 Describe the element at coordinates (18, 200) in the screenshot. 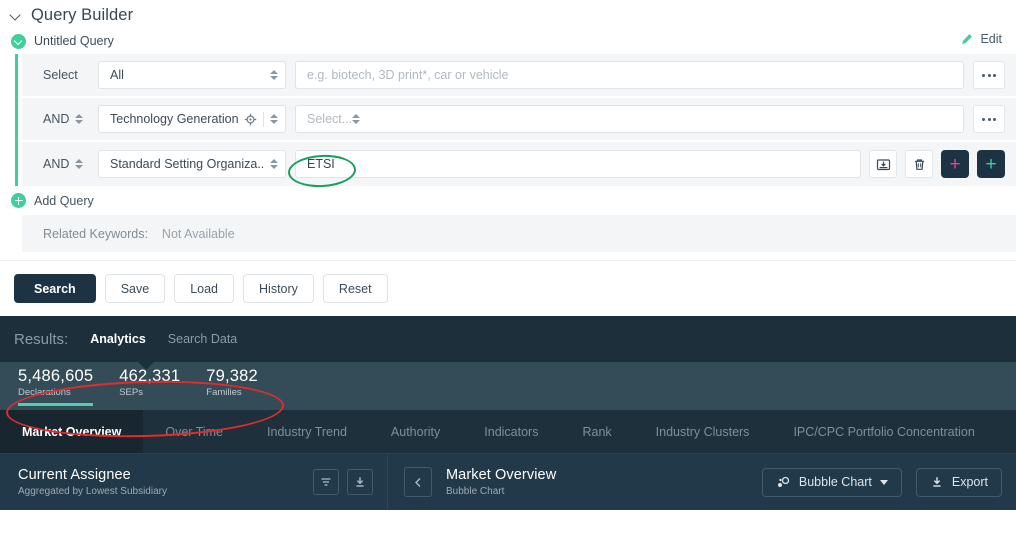

I see `plus-circle-icon` at that location.